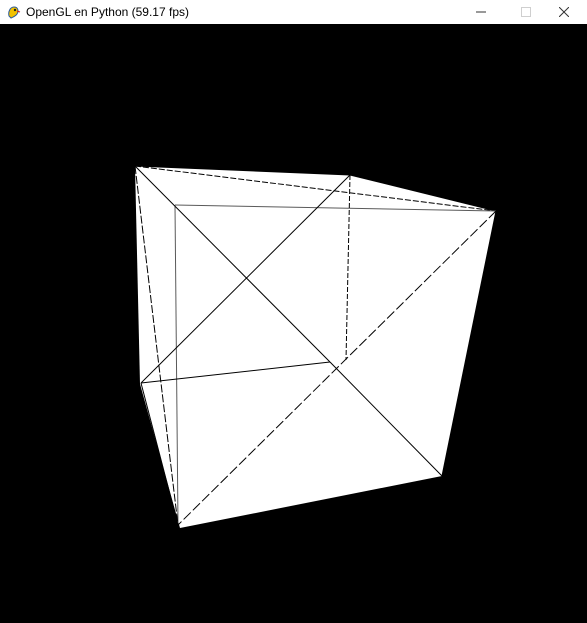 Image resolution: width=587 pixels, height=623 pixels. I want to click on minimize-button, so click(481, 12).